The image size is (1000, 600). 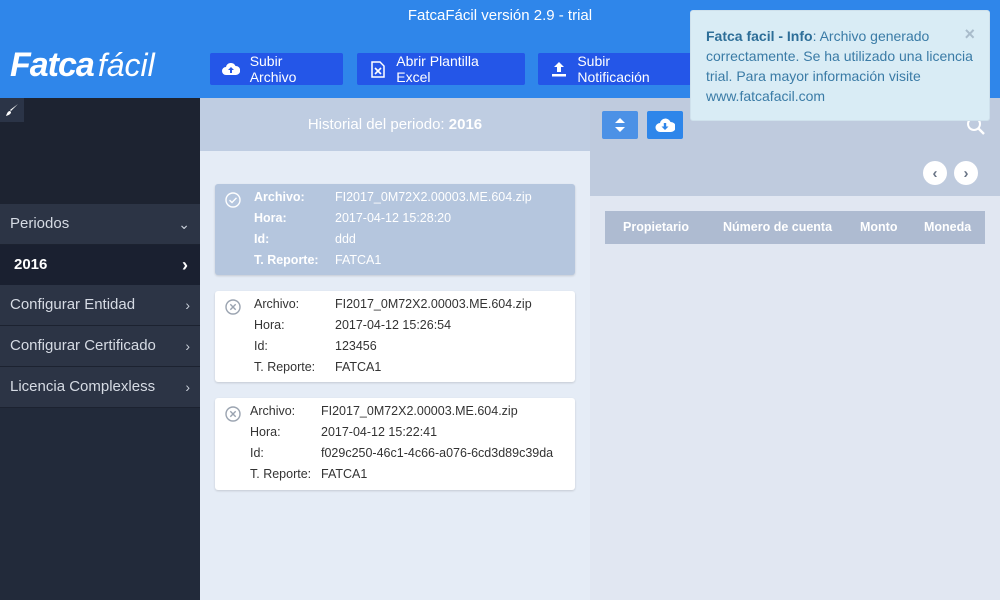 What do you see at coordinates (393, 325) in the screenshot?
I see `time-value: 2017-04-12 15:26:54` at bounding box center [393, 325].